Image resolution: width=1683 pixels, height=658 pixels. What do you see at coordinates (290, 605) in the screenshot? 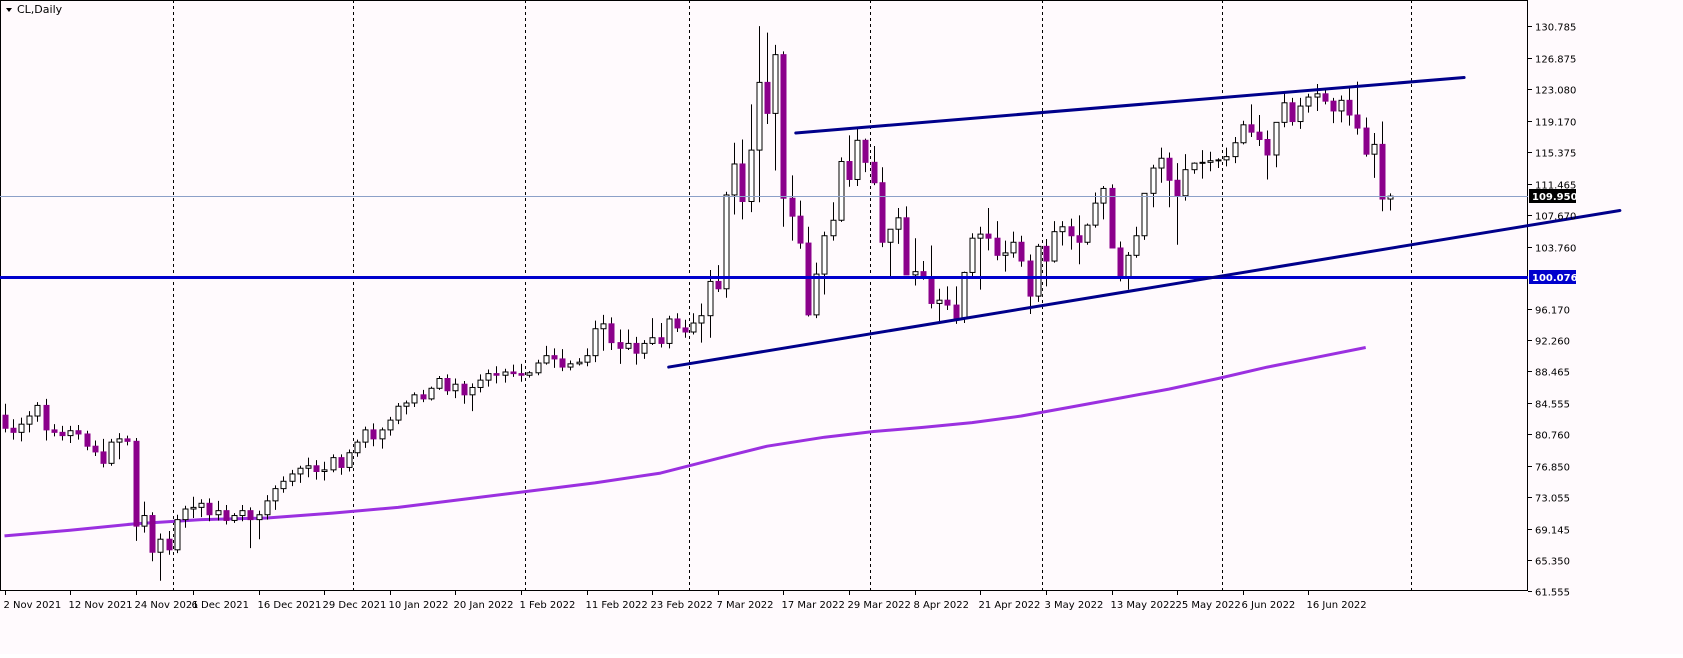
I see `x-tick-label: 16 Dec 2021` at bounding box center [290, 605].